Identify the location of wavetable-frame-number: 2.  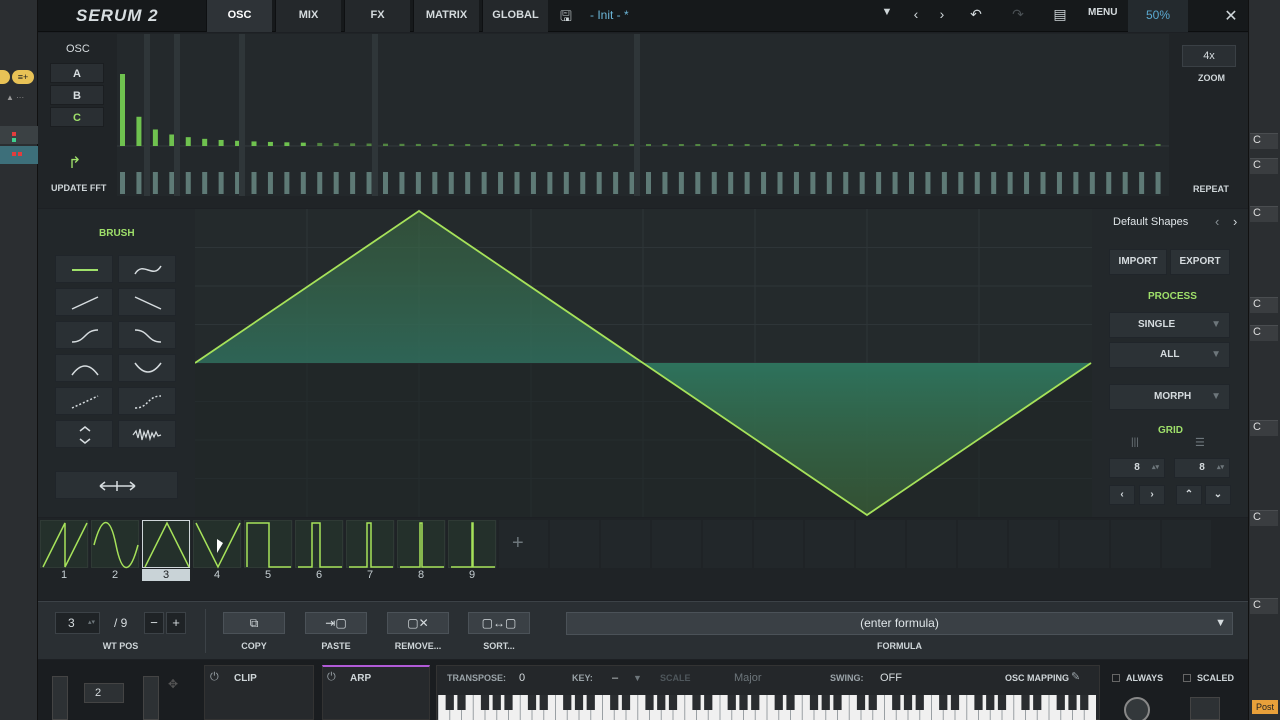
(115, 575).